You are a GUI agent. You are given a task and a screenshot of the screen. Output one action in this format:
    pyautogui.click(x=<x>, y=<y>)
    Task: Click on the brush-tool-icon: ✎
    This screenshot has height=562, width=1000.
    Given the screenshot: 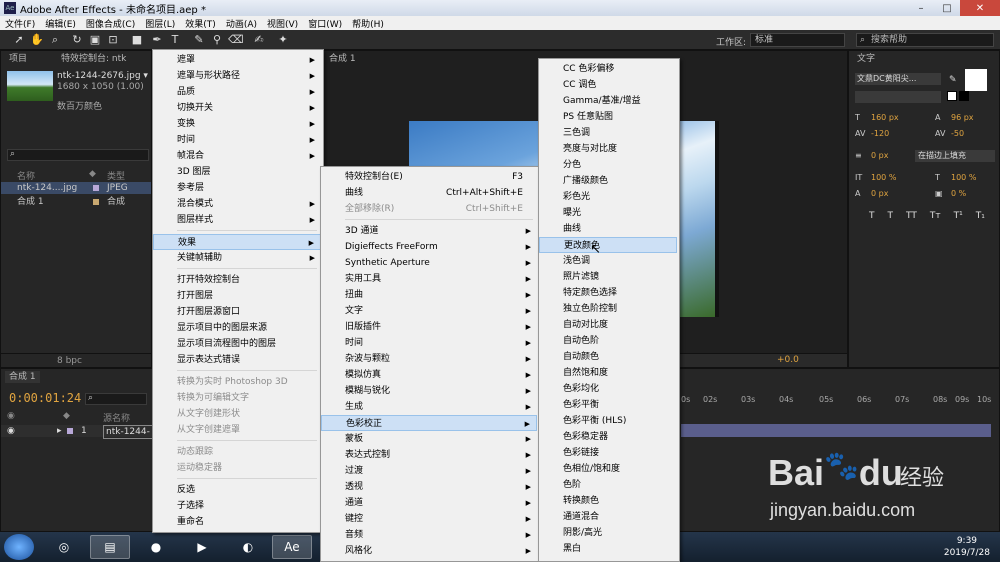 What is the action you would take?
    pyautogui.click(x=199, y=40)
    